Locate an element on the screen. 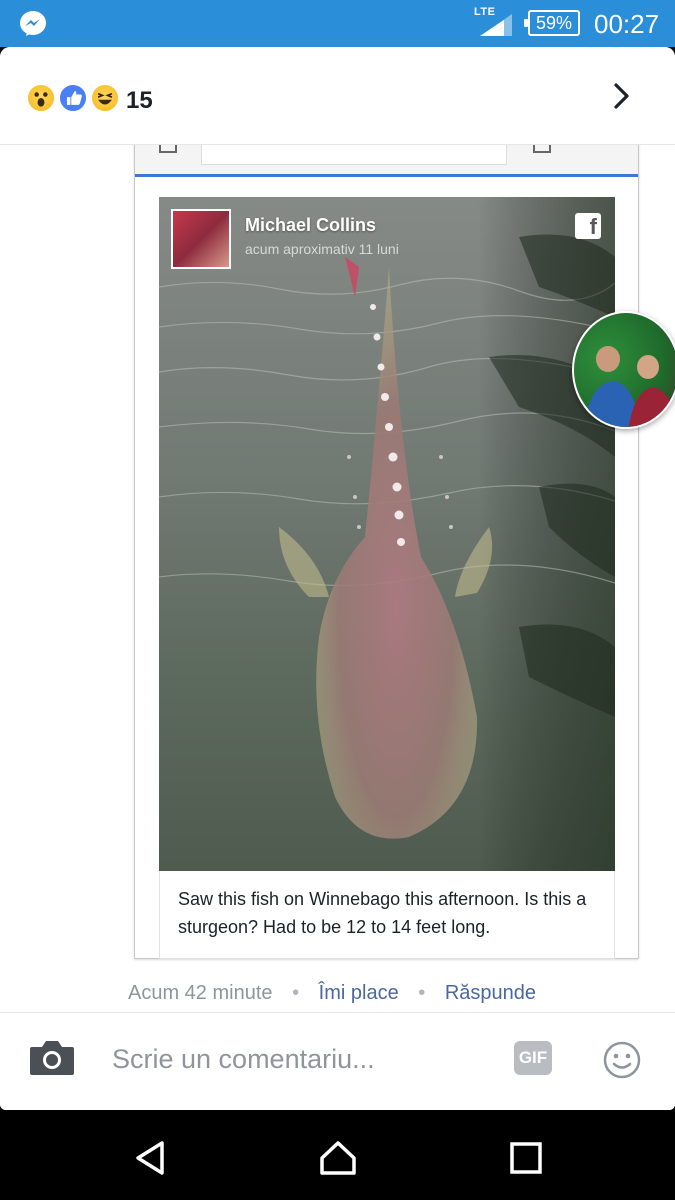  comment-meta: Acum 42 minute • Îmi place • Răspunde is located at coordinates (332, 993).